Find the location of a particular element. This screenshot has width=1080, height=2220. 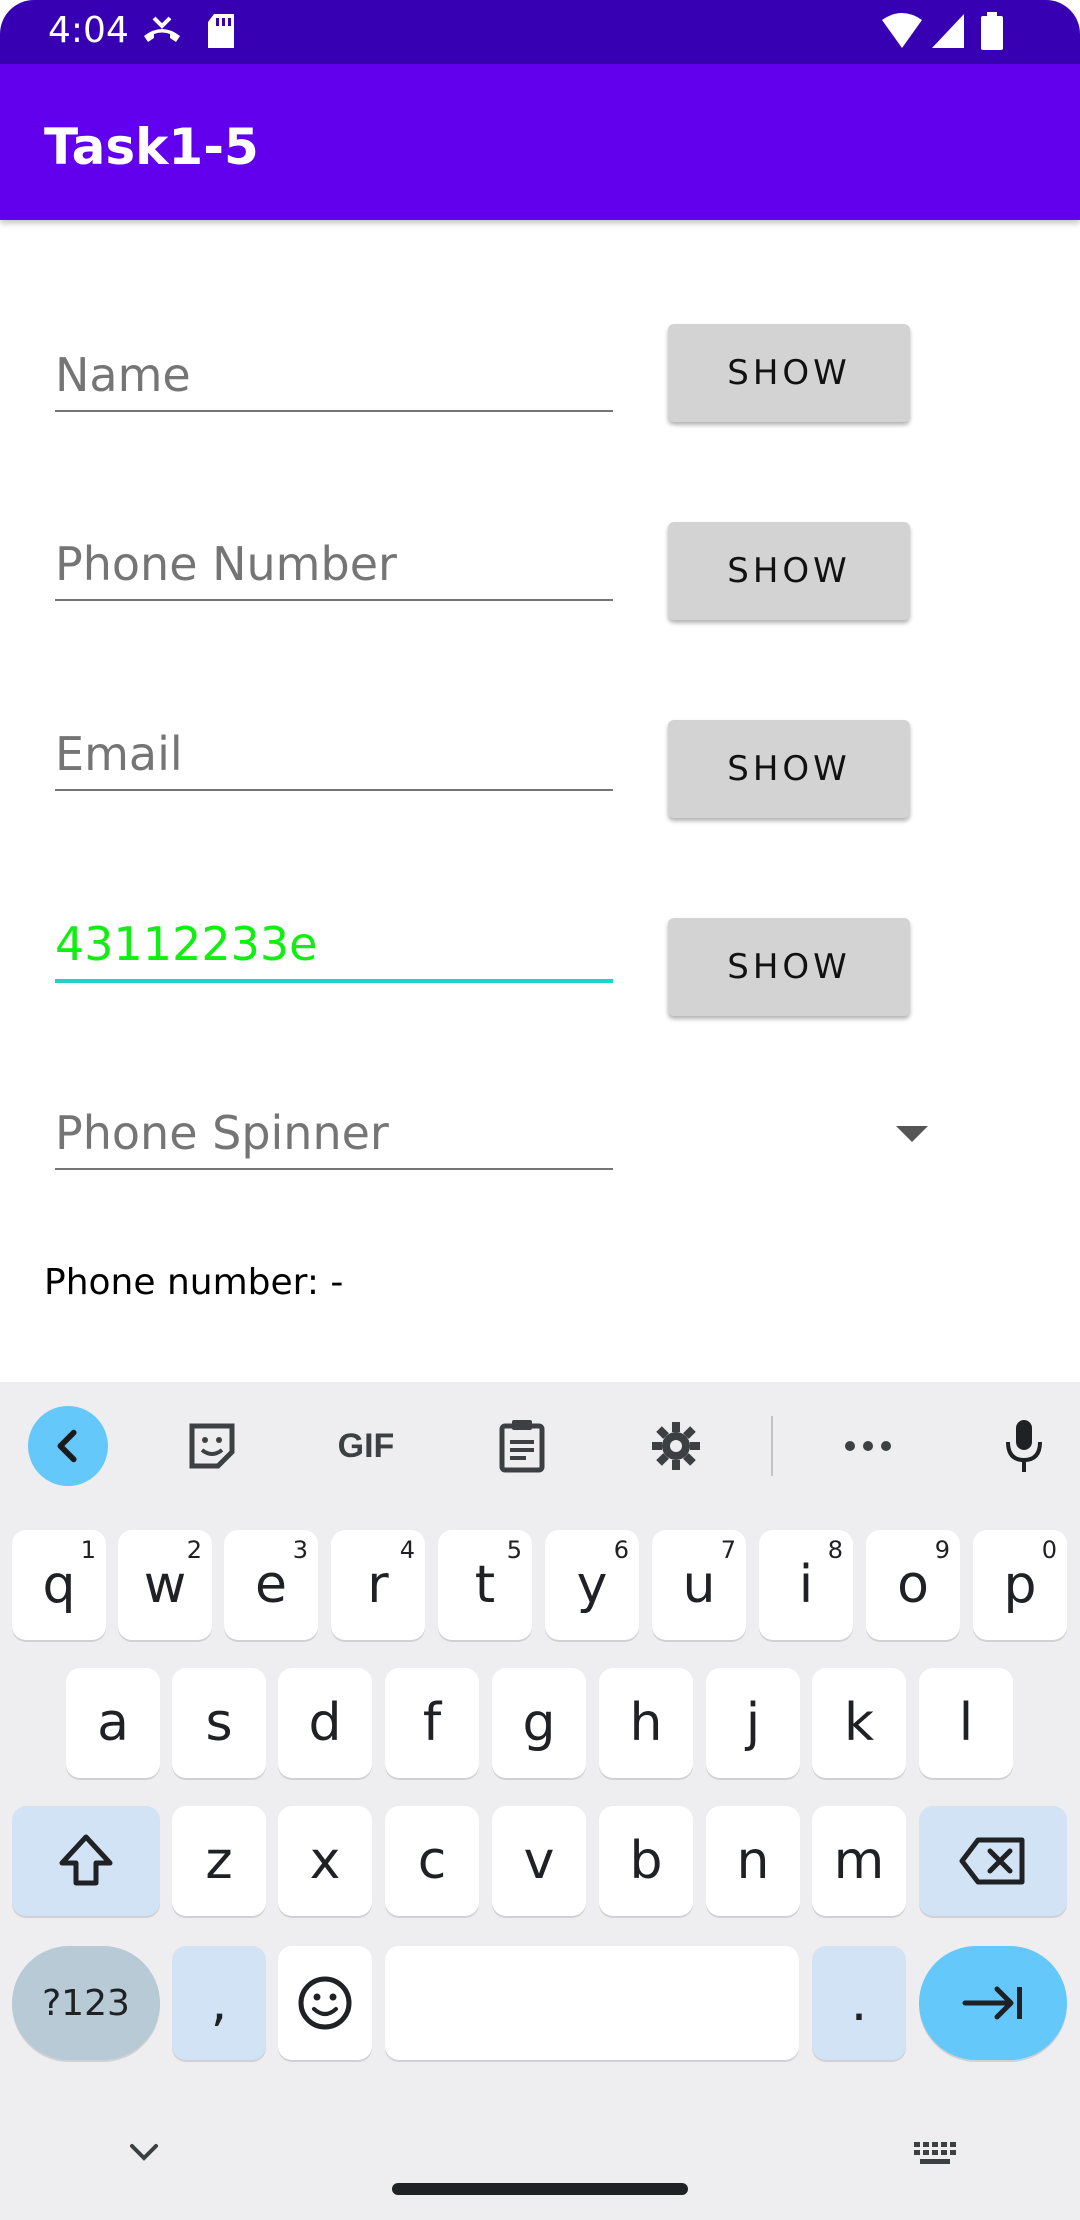

key-hint: 3 is located at coordinates (300, 1550).